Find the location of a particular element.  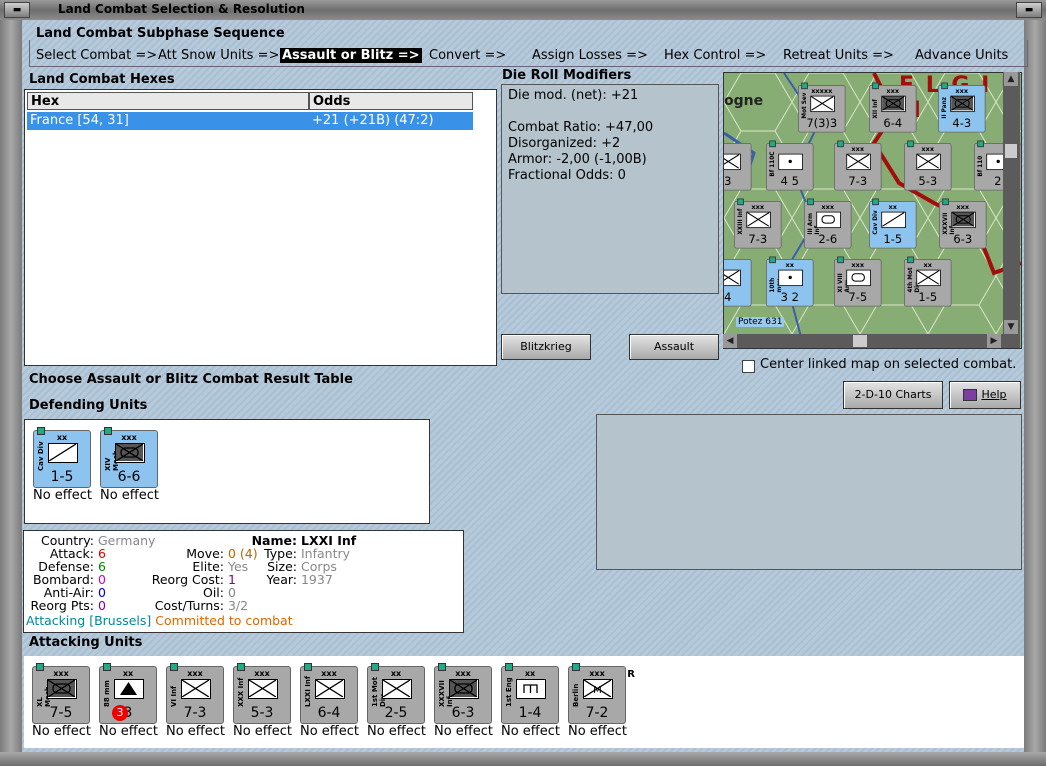

unit-name: Cav Div is located at coordinates (41, 456).